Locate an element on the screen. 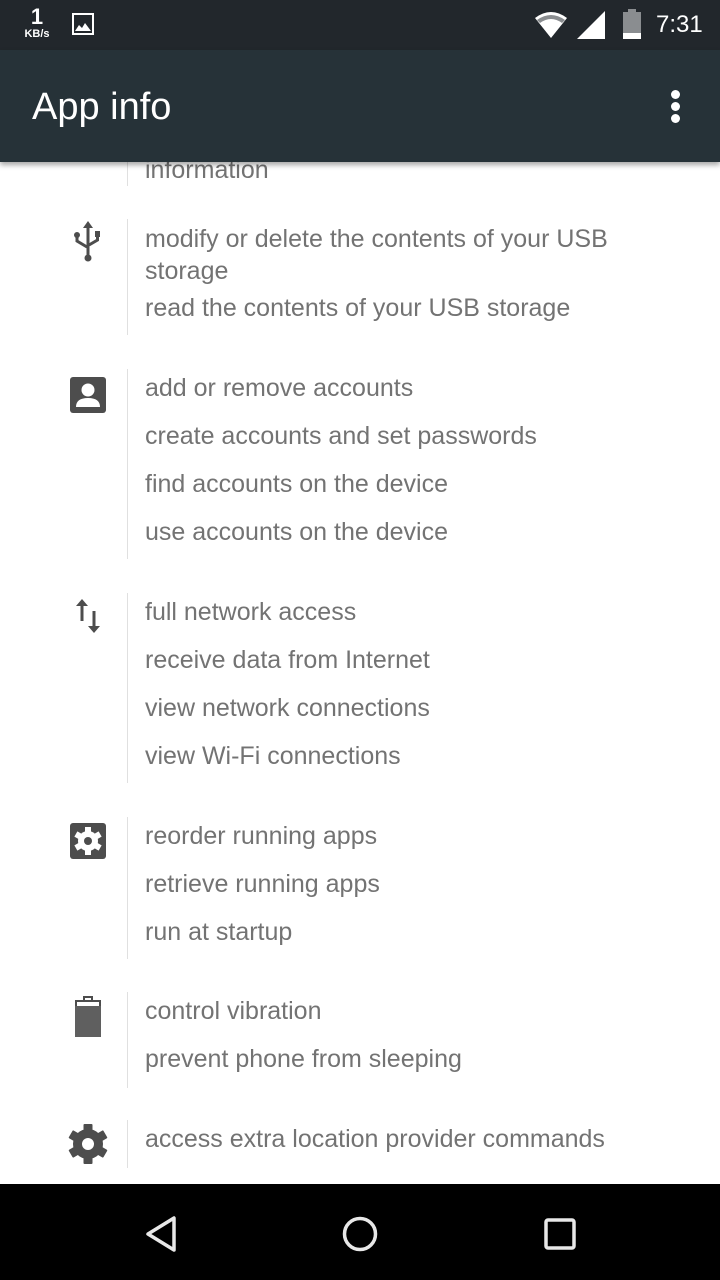  permission-item: full network access is located at coordinates (415, 612).